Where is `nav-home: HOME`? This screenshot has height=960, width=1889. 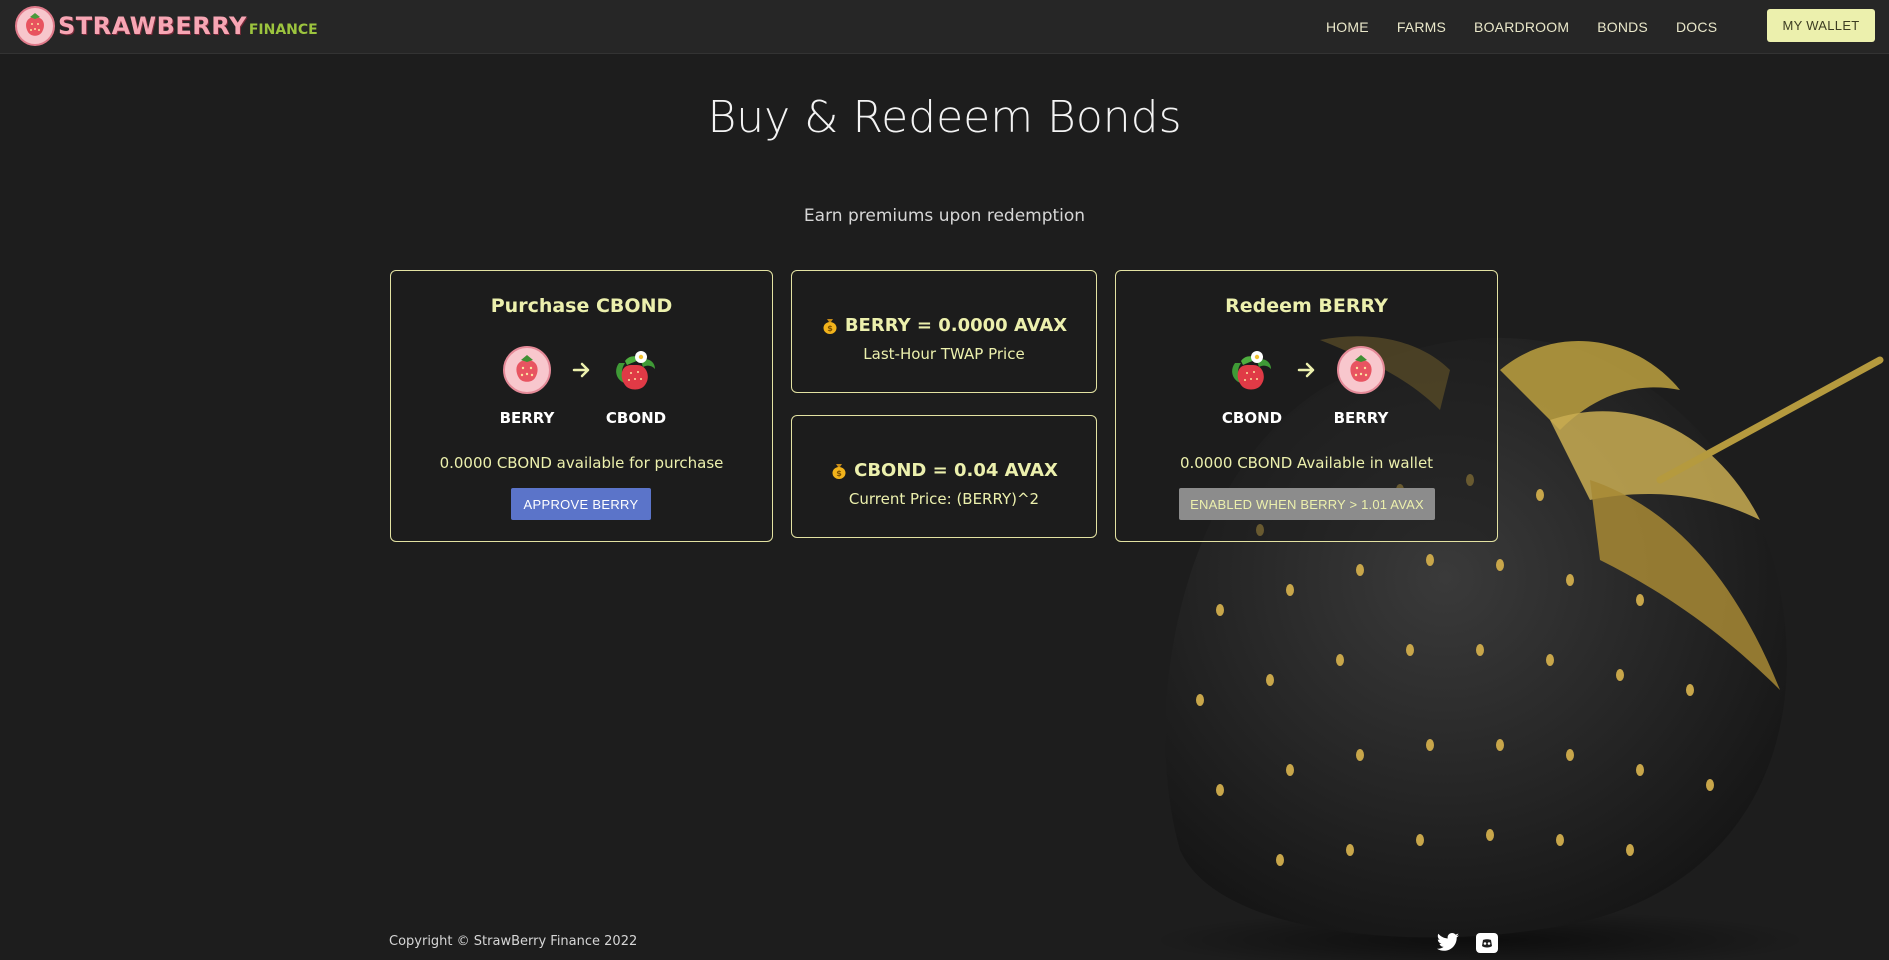
nav-home: HOME is located at coordinates (1347, 27).